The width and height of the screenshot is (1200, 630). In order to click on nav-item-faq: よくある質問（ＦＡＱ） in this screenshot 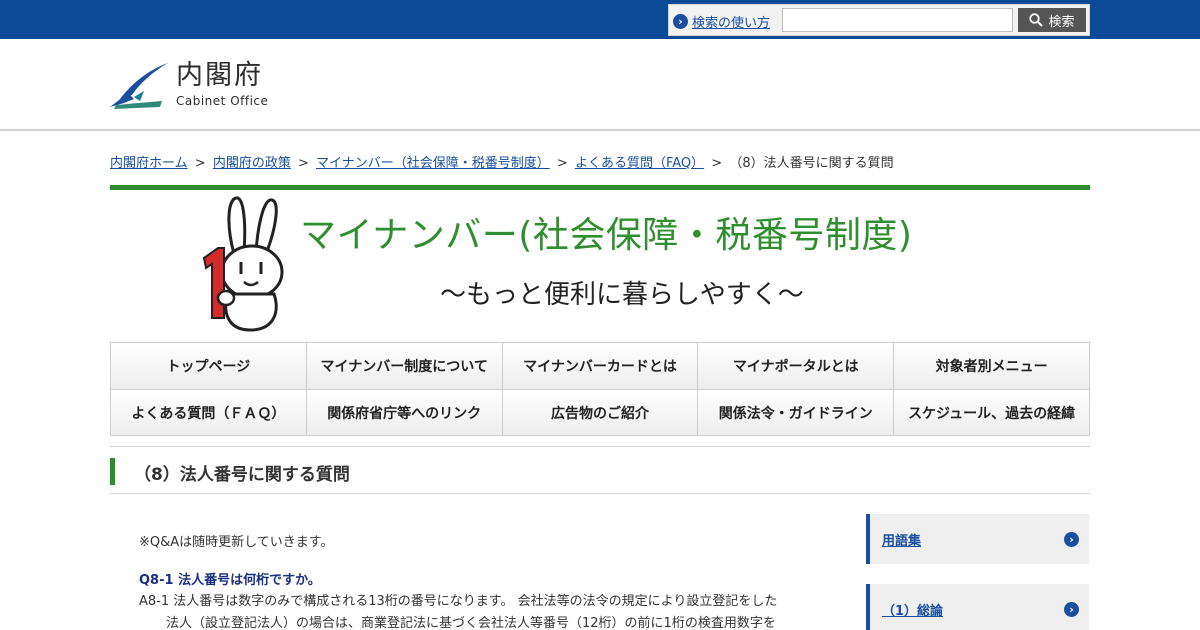, I will do `click(209, 412)`.